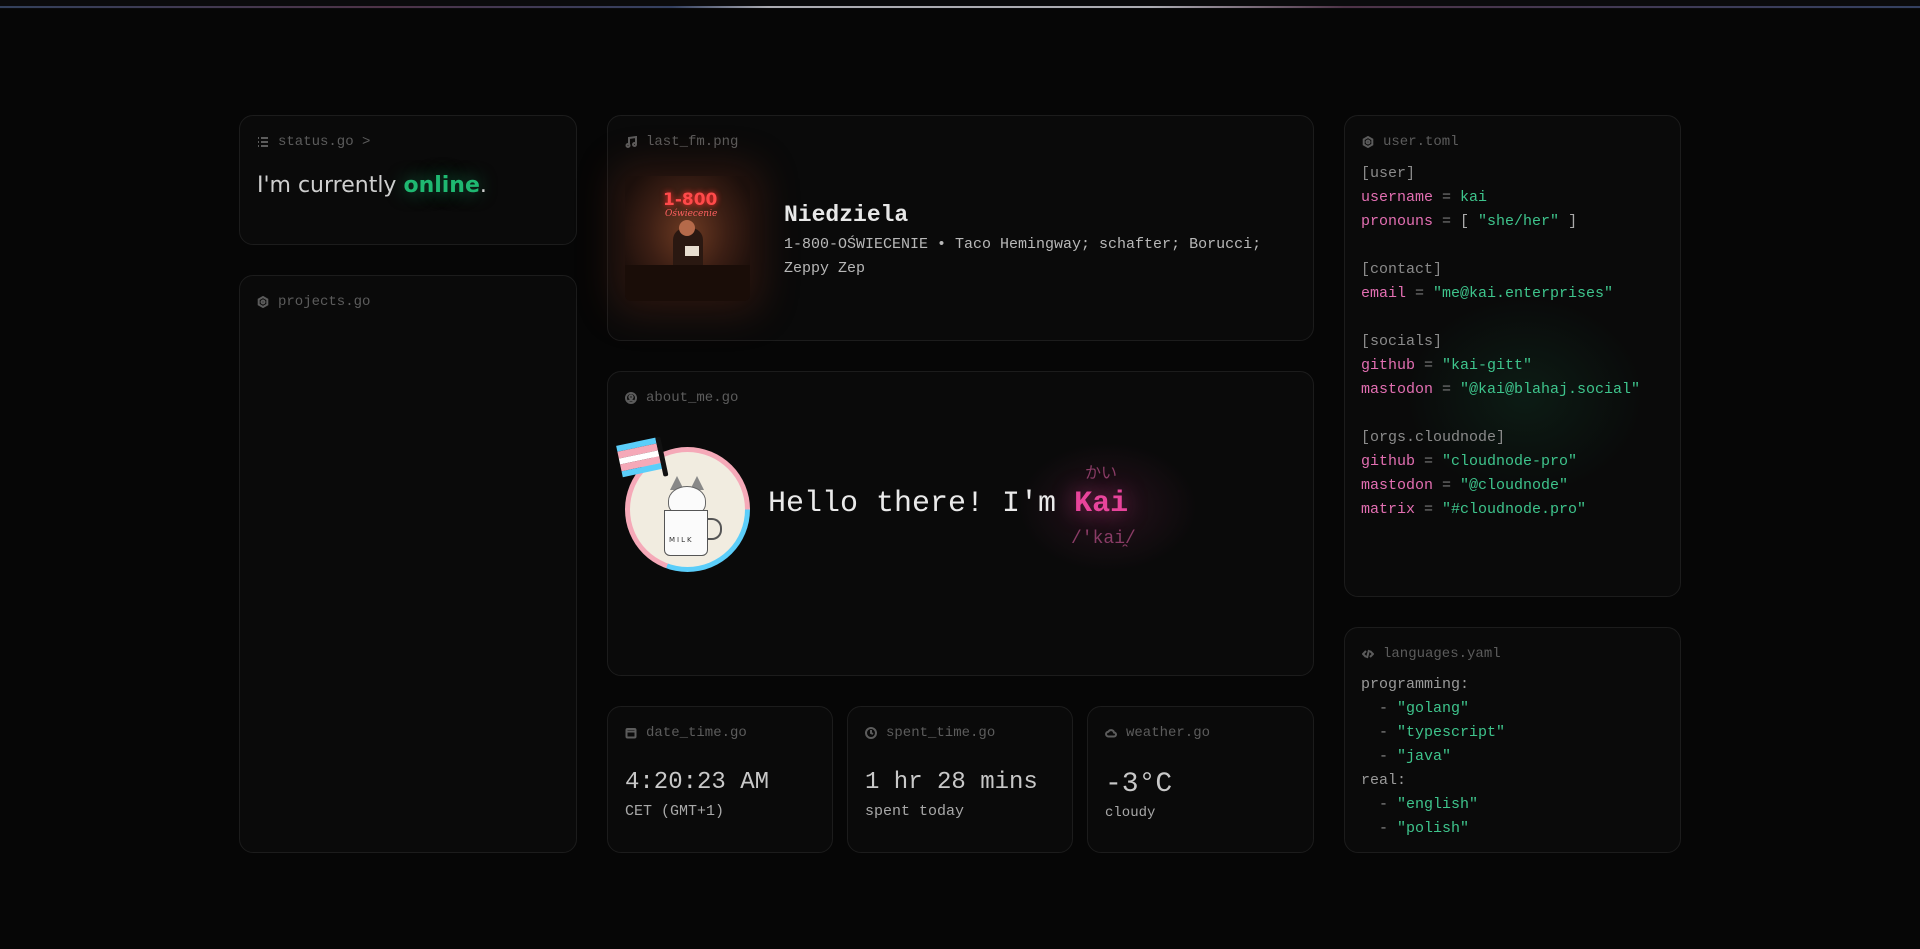  What do you see at coordinates (683, 504) in the screenshot?
I see `avatar: MILK` at bounding box center [683, 504].